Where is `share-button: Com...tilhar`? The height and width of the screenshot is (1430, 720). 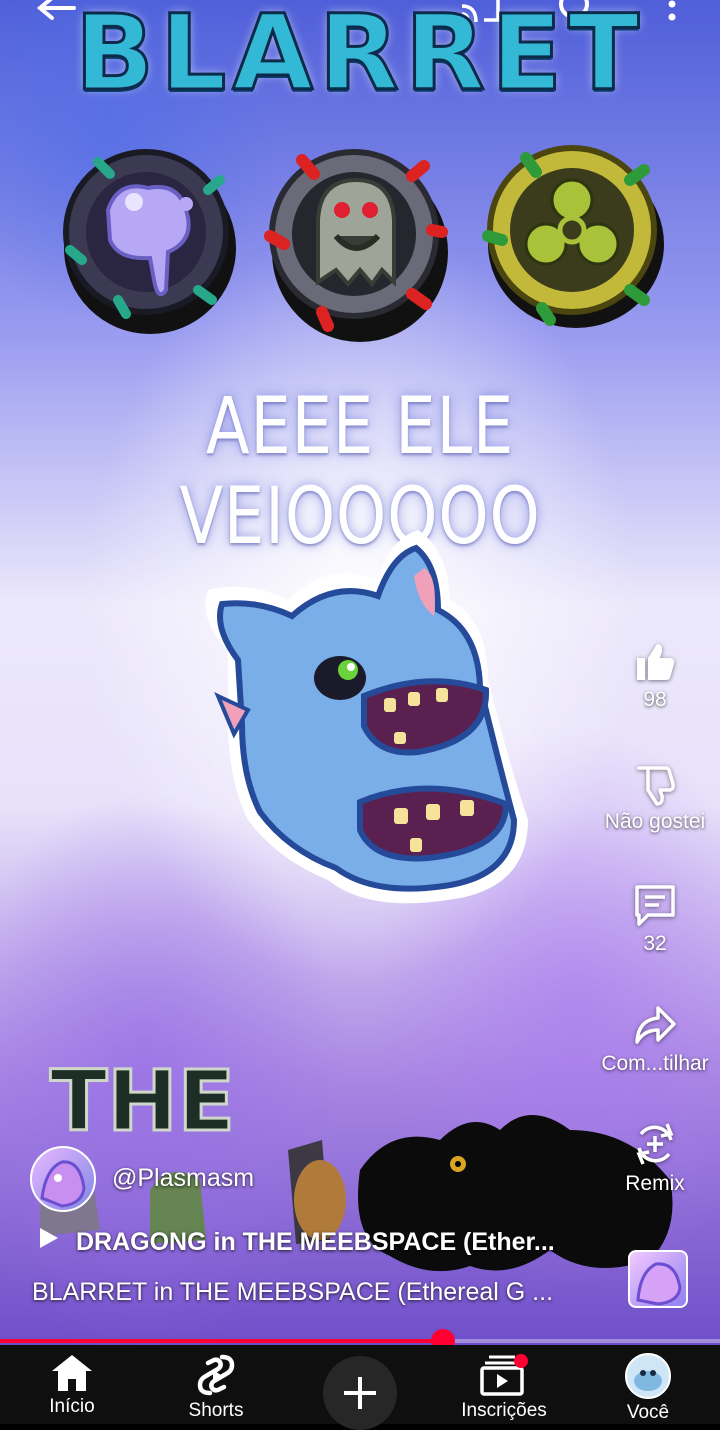
share-button: Com...tilhar is located at coordinates (655, 1039).